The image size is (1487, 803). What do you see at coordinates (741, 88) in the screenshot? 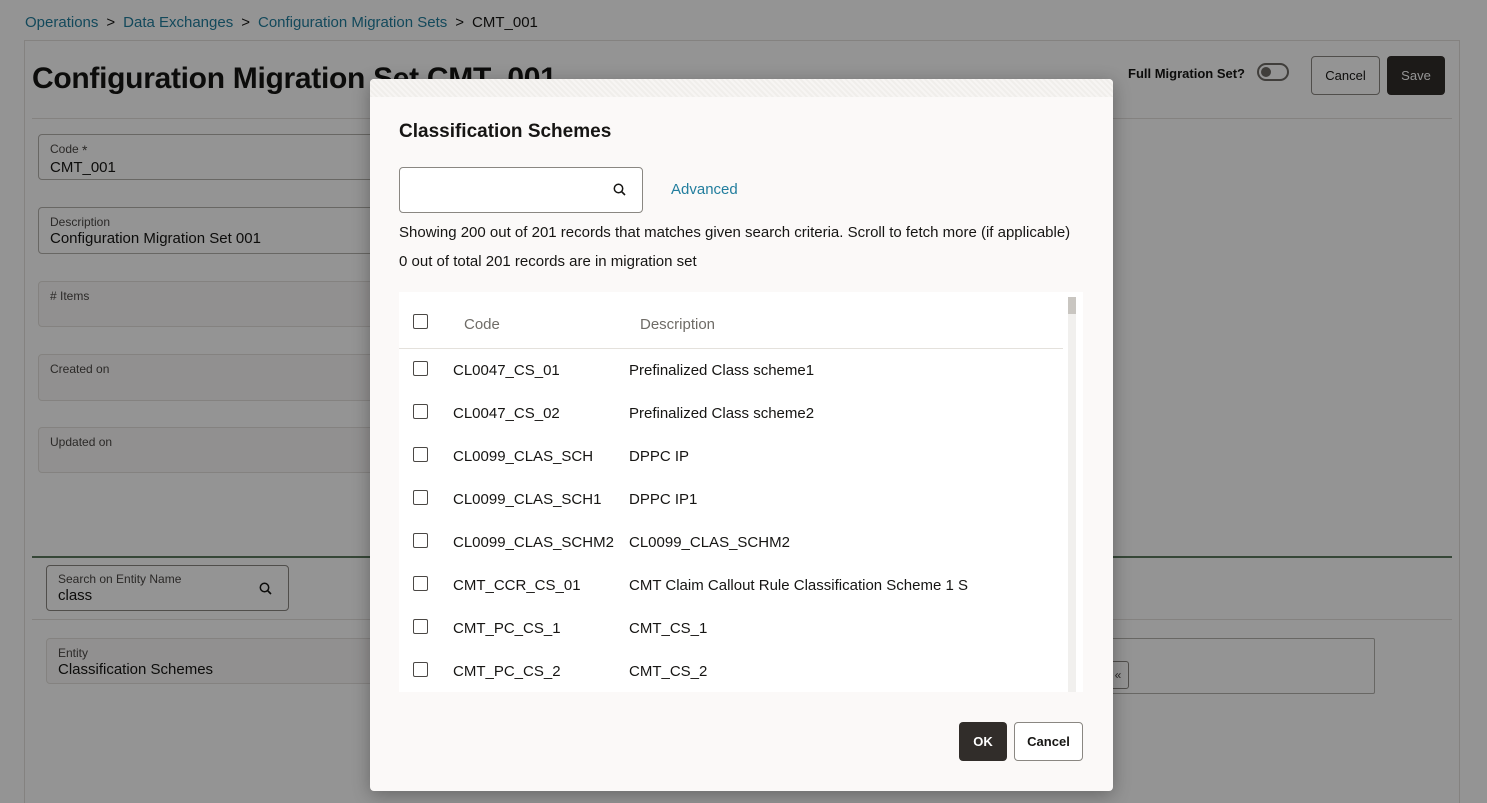
I see `dialog-drag-handle` at bounding box center [741, 88].